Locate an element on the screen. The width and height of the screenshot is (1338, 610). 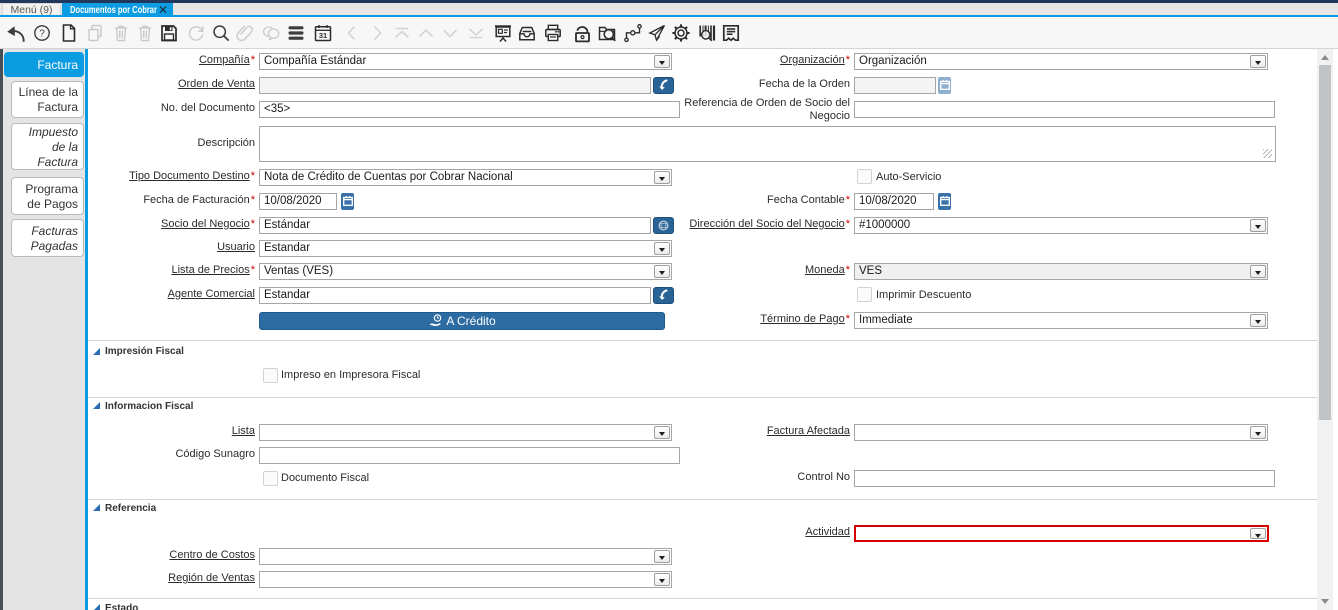
svg-text: 31 is located at coordinates (323, 35).